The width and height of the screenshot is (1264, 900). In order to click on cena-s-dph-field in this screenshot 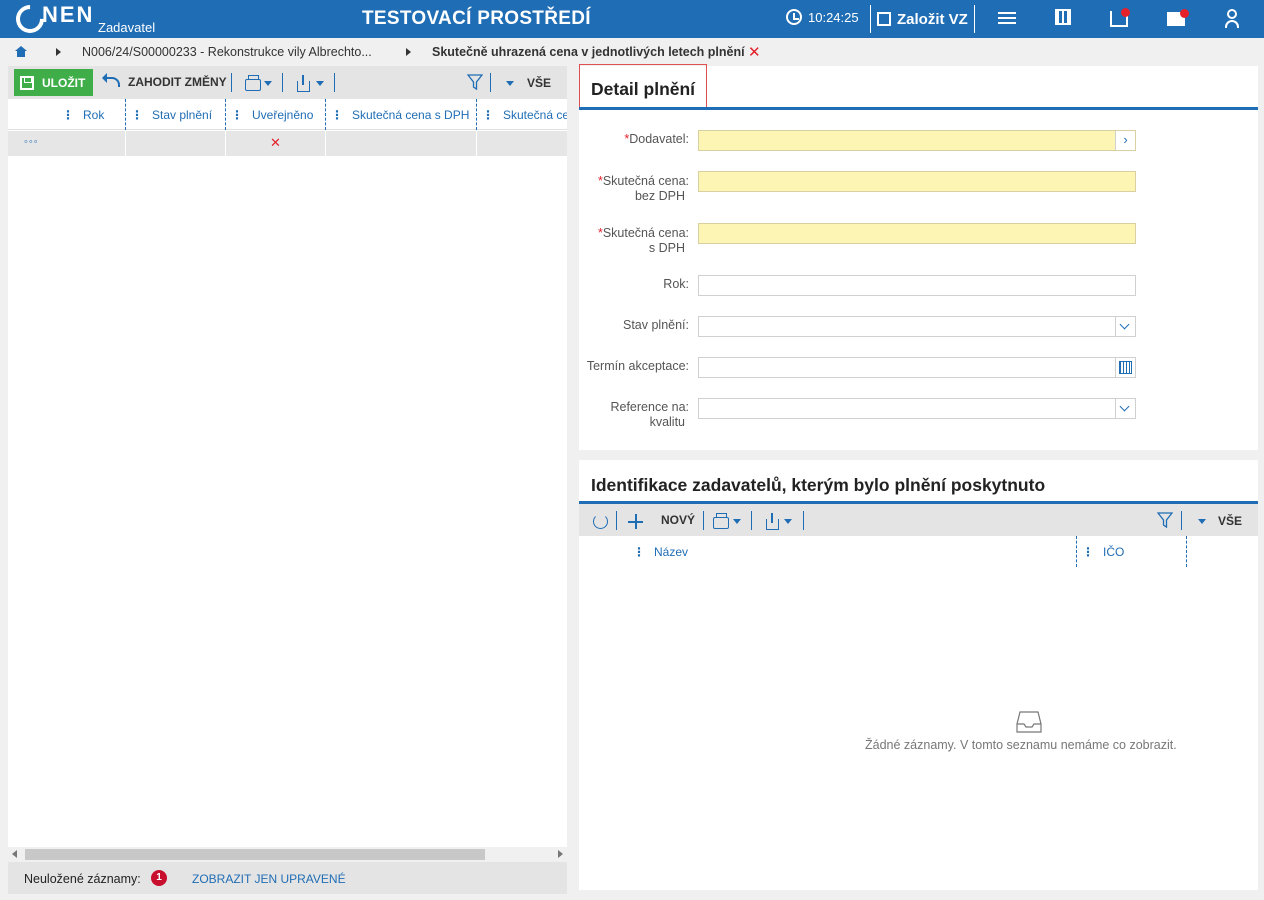, I will do `click(917, 233)`.